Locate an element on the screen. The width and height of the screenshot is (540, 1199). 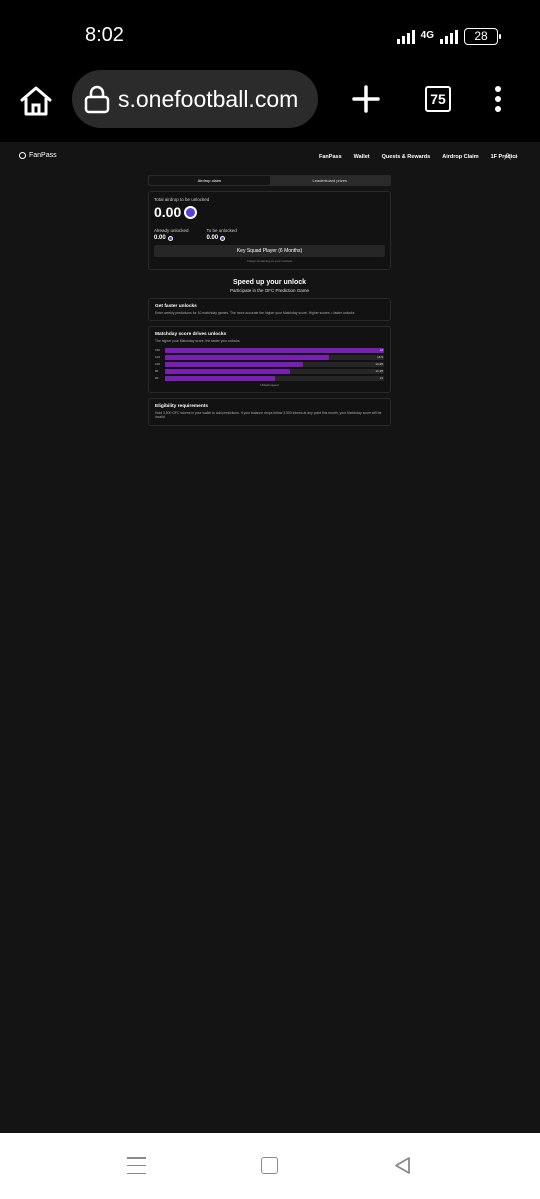
tab-switcher-button: 75 is located at coordinates (438, 99).